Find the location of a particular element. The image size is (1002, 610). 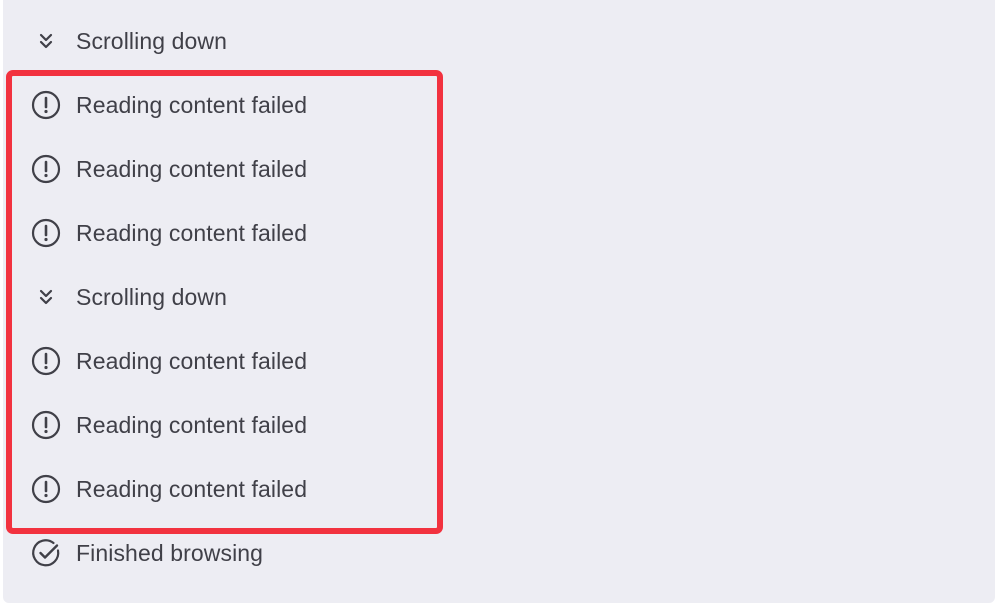

check-circle-icon is located at coordinates (46, 553).